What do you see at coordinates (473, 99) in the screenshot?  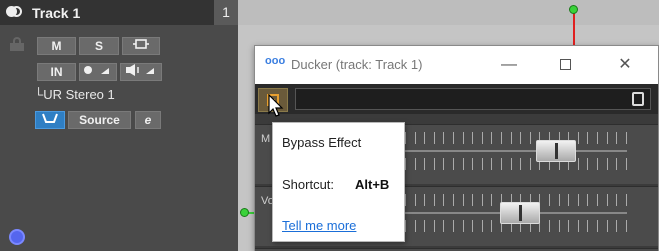 I see `preset-field` at bounding box center [473, 99].